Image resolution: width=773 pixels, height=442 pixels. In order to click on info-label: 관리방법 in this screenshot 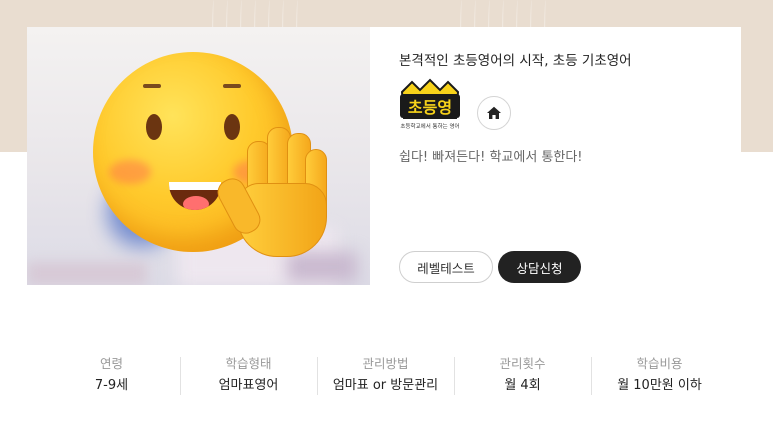, I will do `click(385, 363)`.